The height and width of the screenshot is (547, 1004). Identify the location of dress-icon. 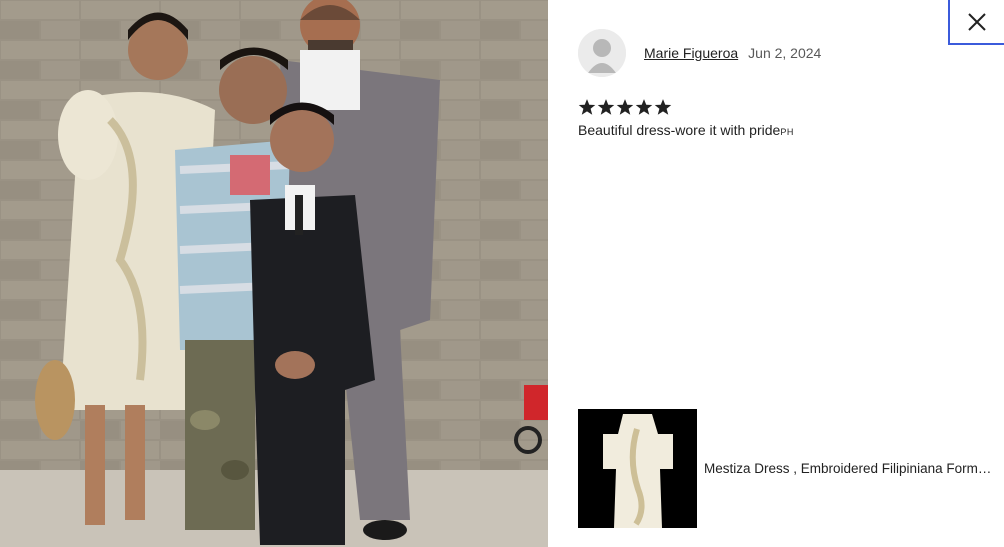
(637, 468).